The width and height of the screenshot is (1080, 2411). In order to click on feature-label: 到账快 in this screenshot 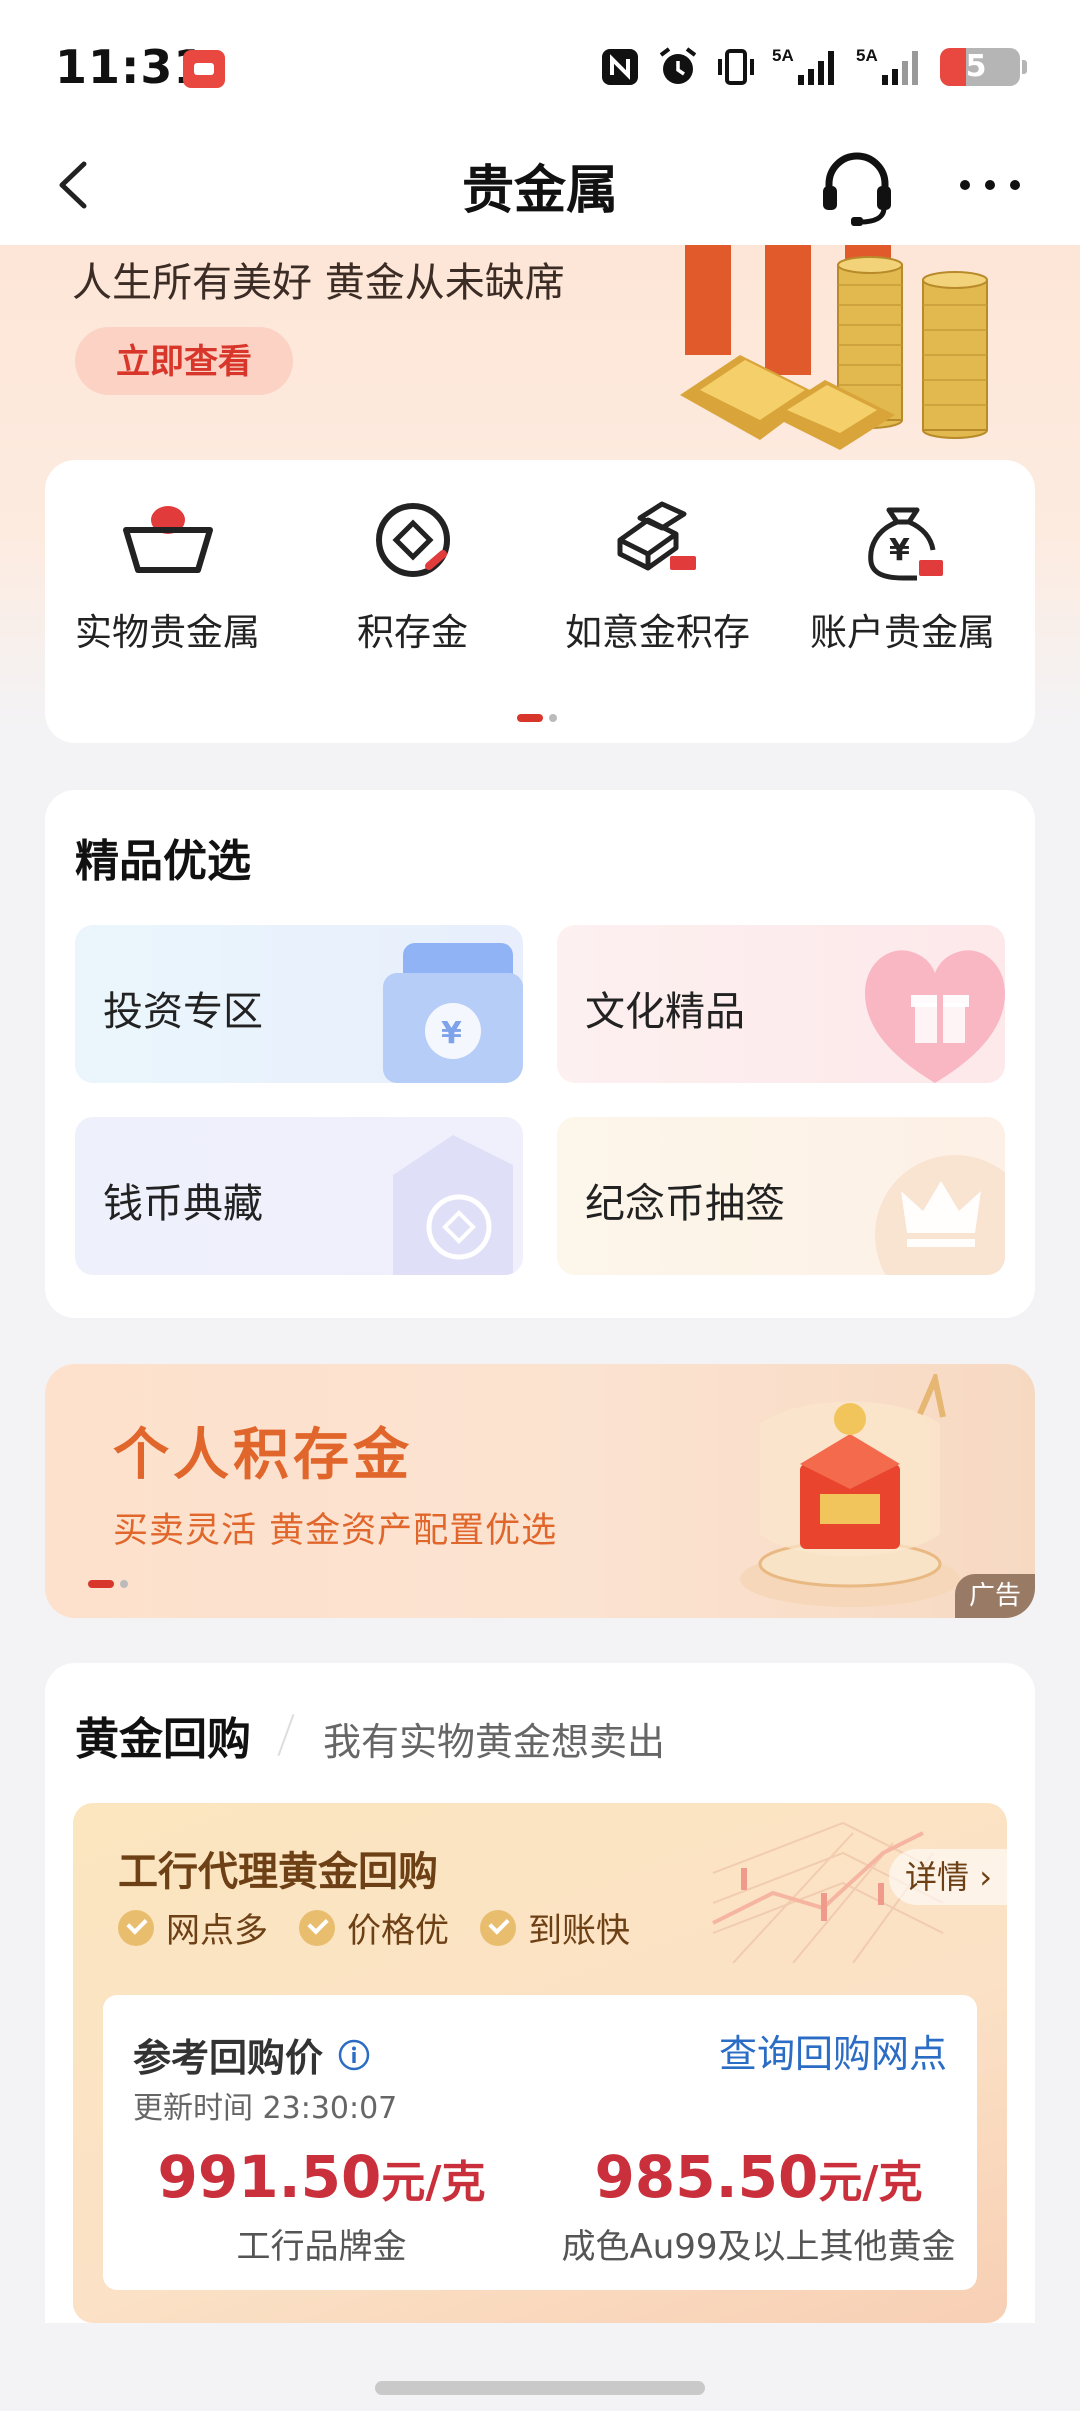, I will do `click(579, 1931)`.